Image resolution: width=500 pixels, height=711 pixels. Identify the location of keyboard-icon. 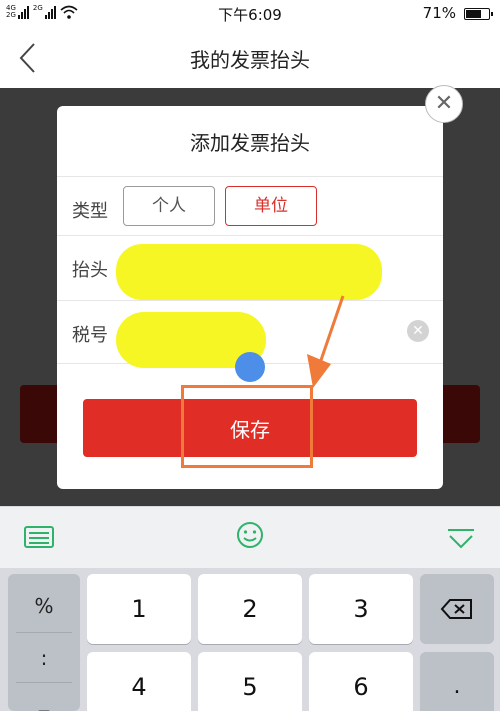
(39, 537).